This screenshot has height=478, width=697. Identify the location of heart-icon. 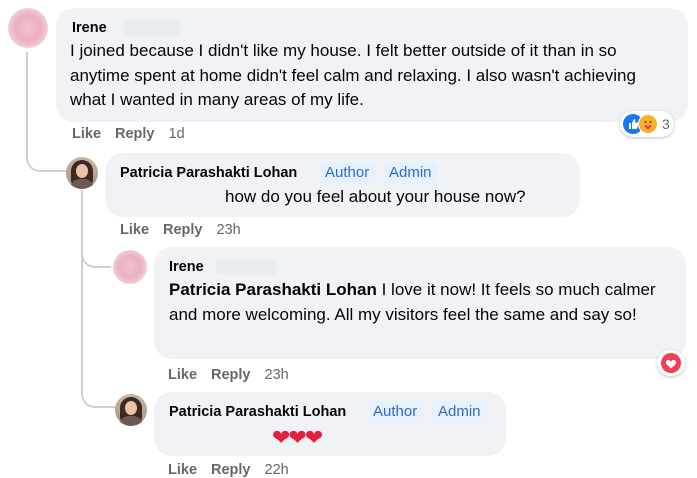
(671, 363).